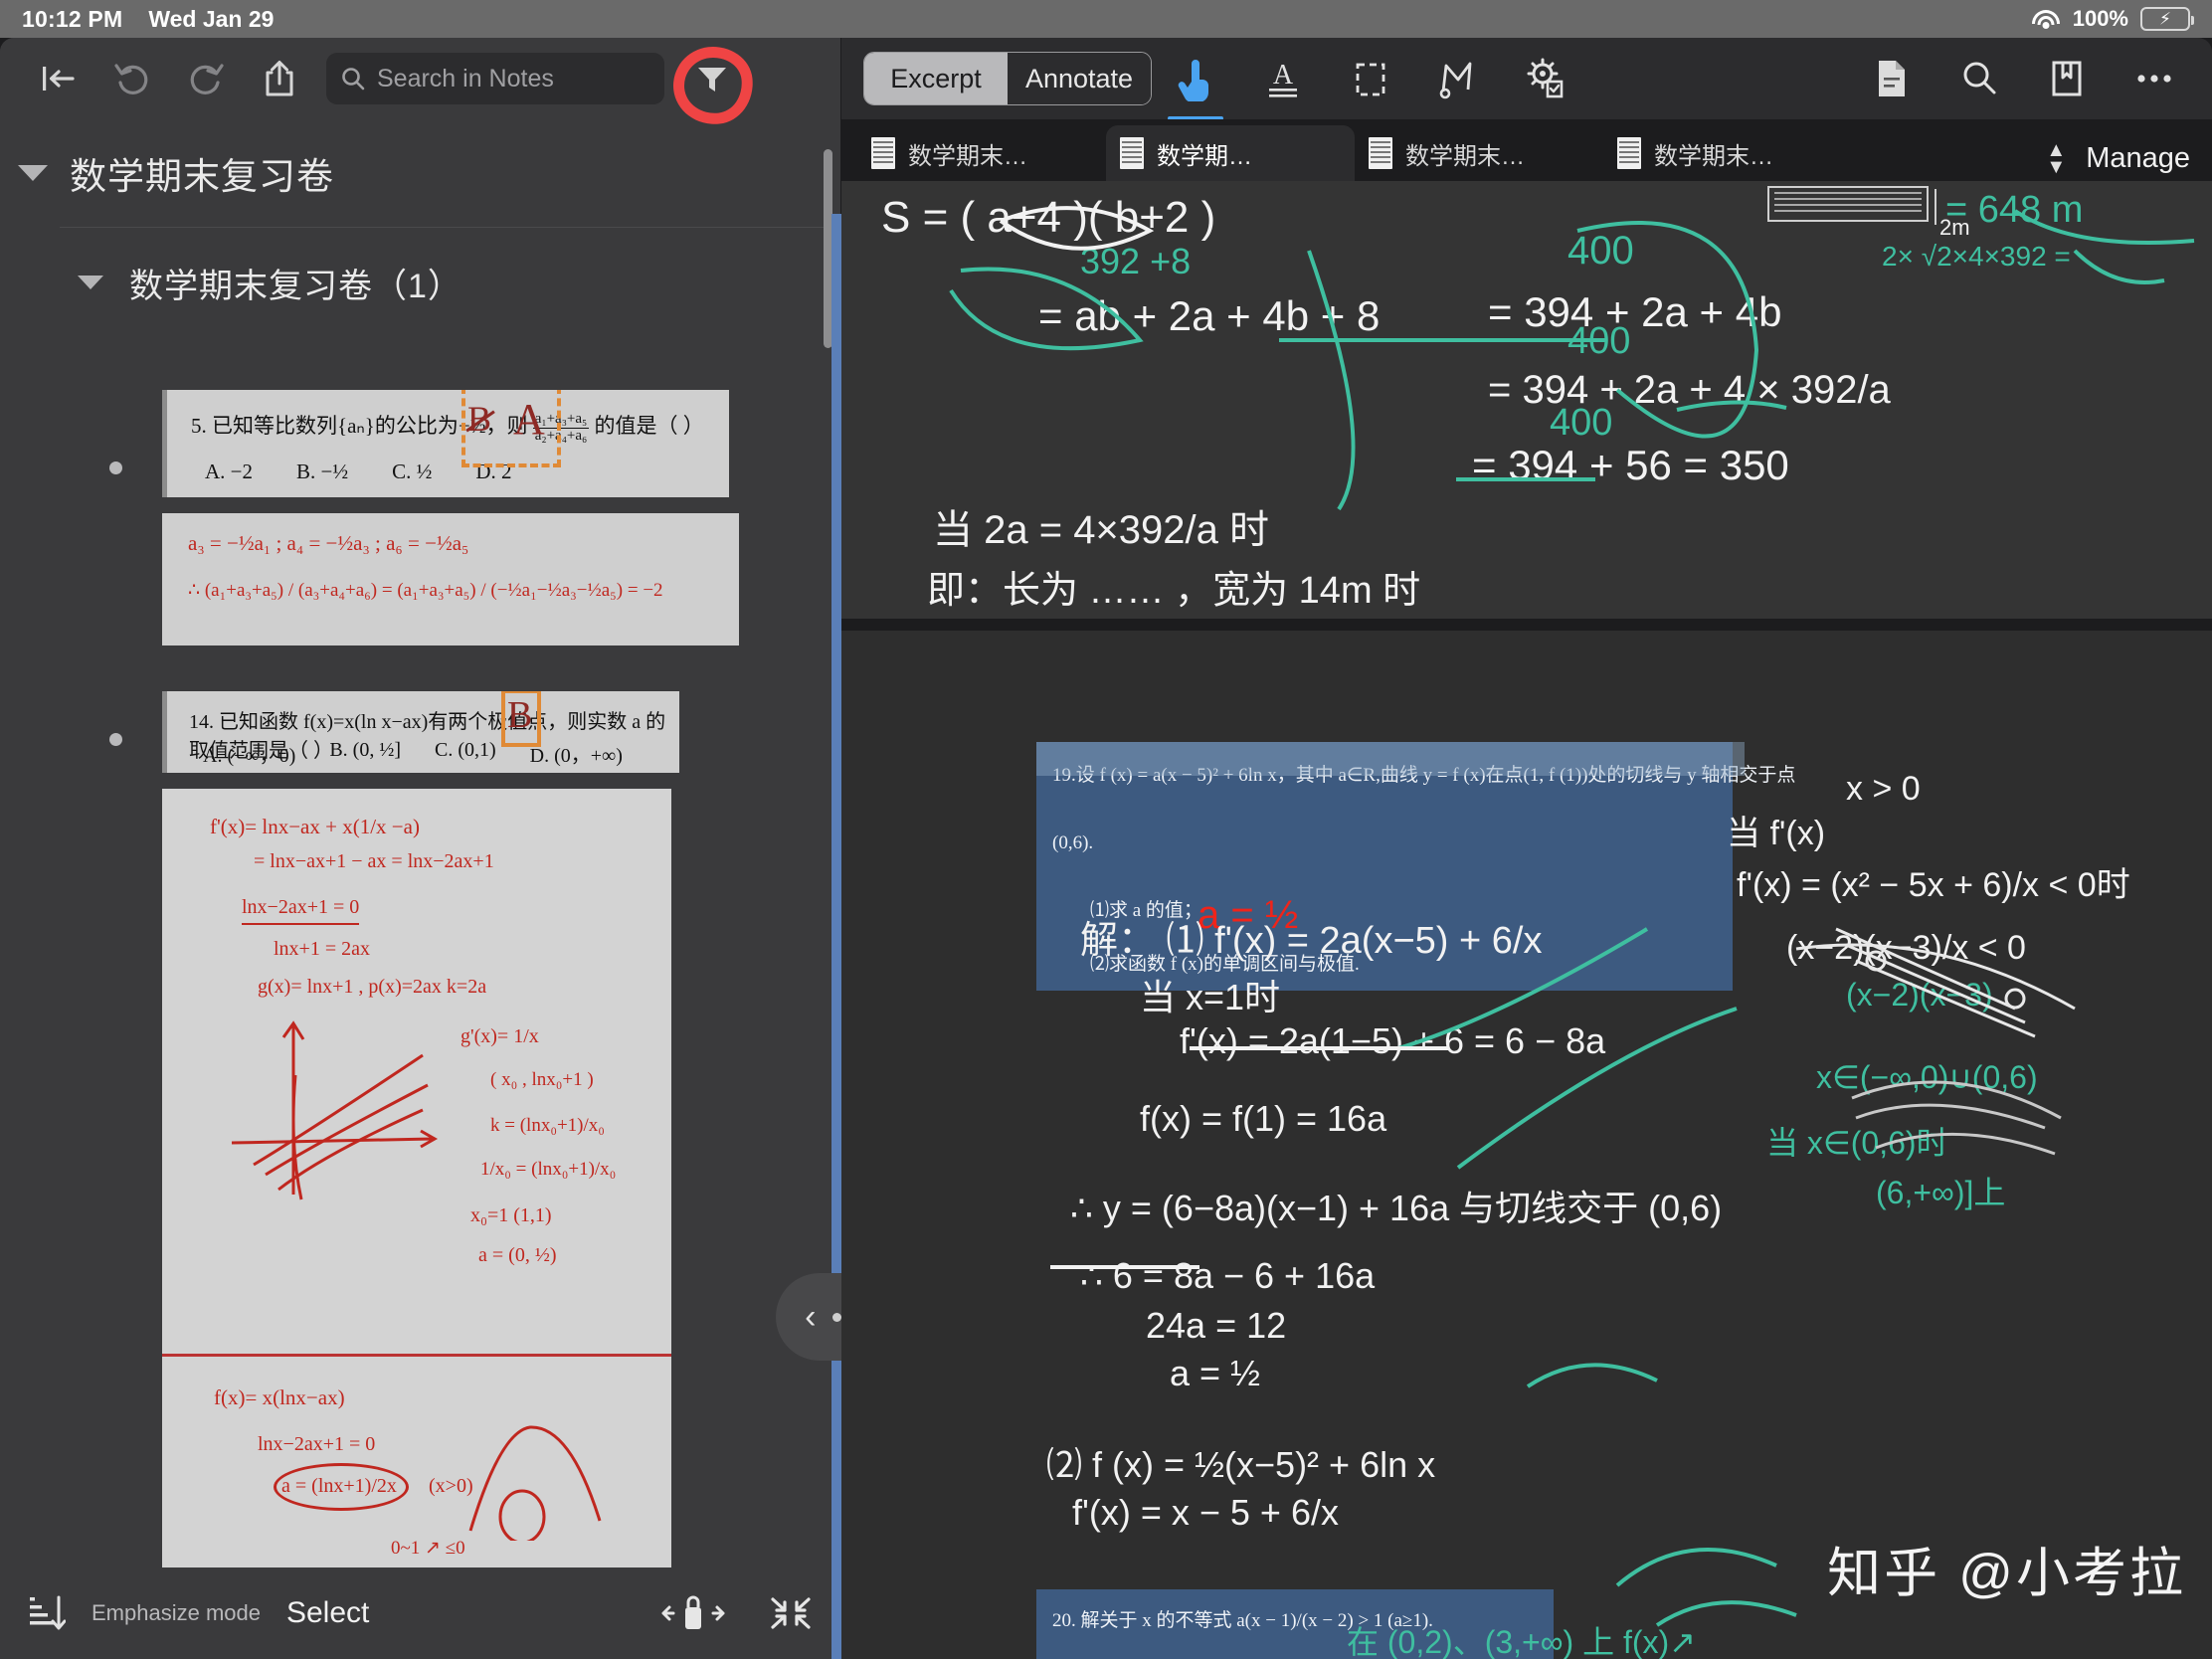 The width and height of the screenshot is (2212, 1659). What do you see at coordinates (341, 1487) in the screenshot?
I see `circle-annotation` at bounding box center [341, 1487].